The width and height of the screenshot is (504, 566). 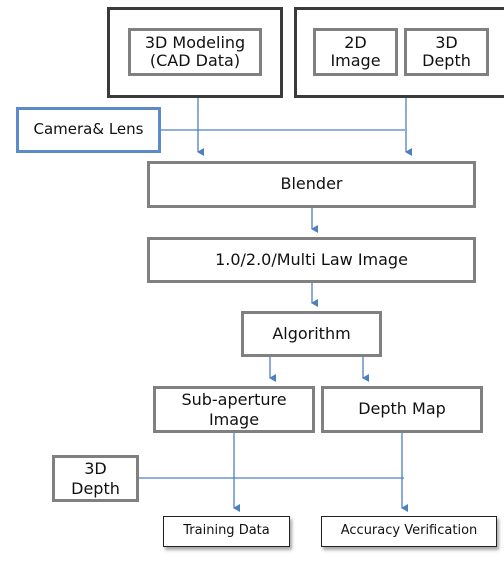 What do you see at coordinates (88, 130) in the screenshot?
I see `node-camera-lens: Camera& Lens` at bounding box center [88, 130].